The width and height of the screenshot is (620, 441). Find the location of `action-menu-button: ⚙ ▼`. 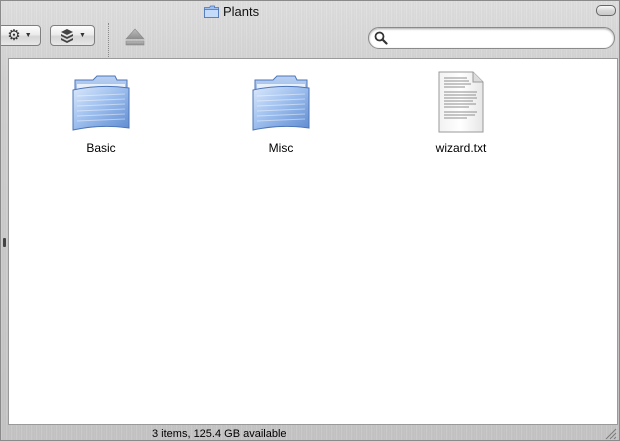

action-menu-button: ⚙ ▼ is located at coordinates (21, 35).